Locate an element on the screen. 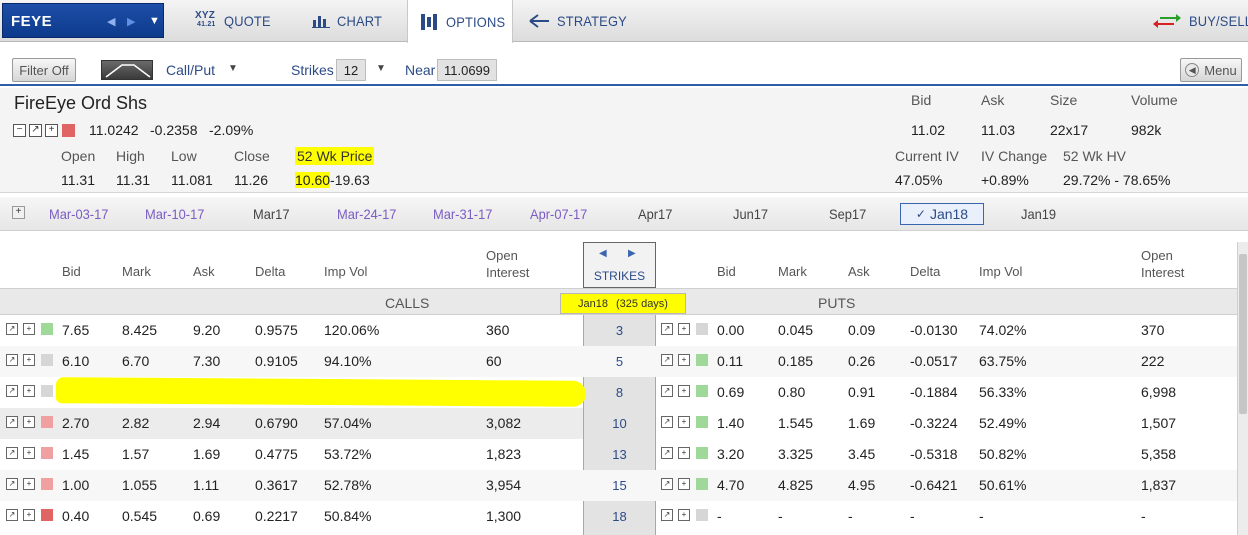 The image size is (1248, 535). expand-all-icon: + is located at coordinates (18, 212).